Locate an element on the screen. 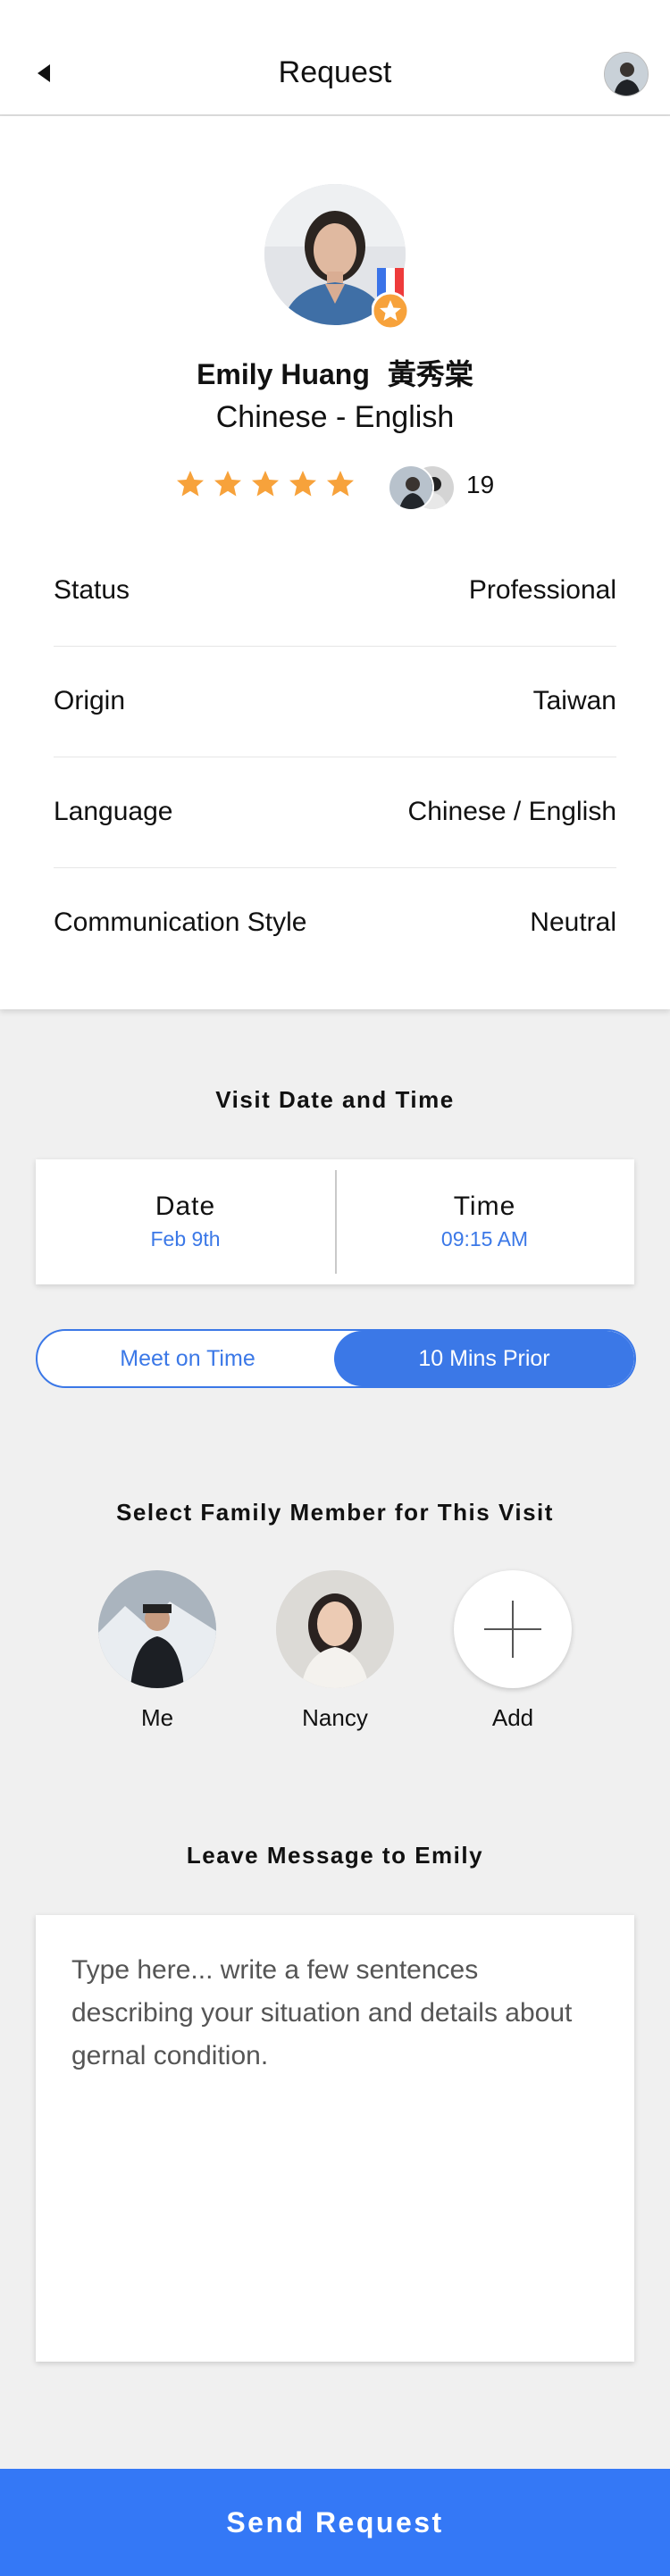 This screenshot has height=2576, width=670. info-label: Origin is located at coordinates (90, 701).